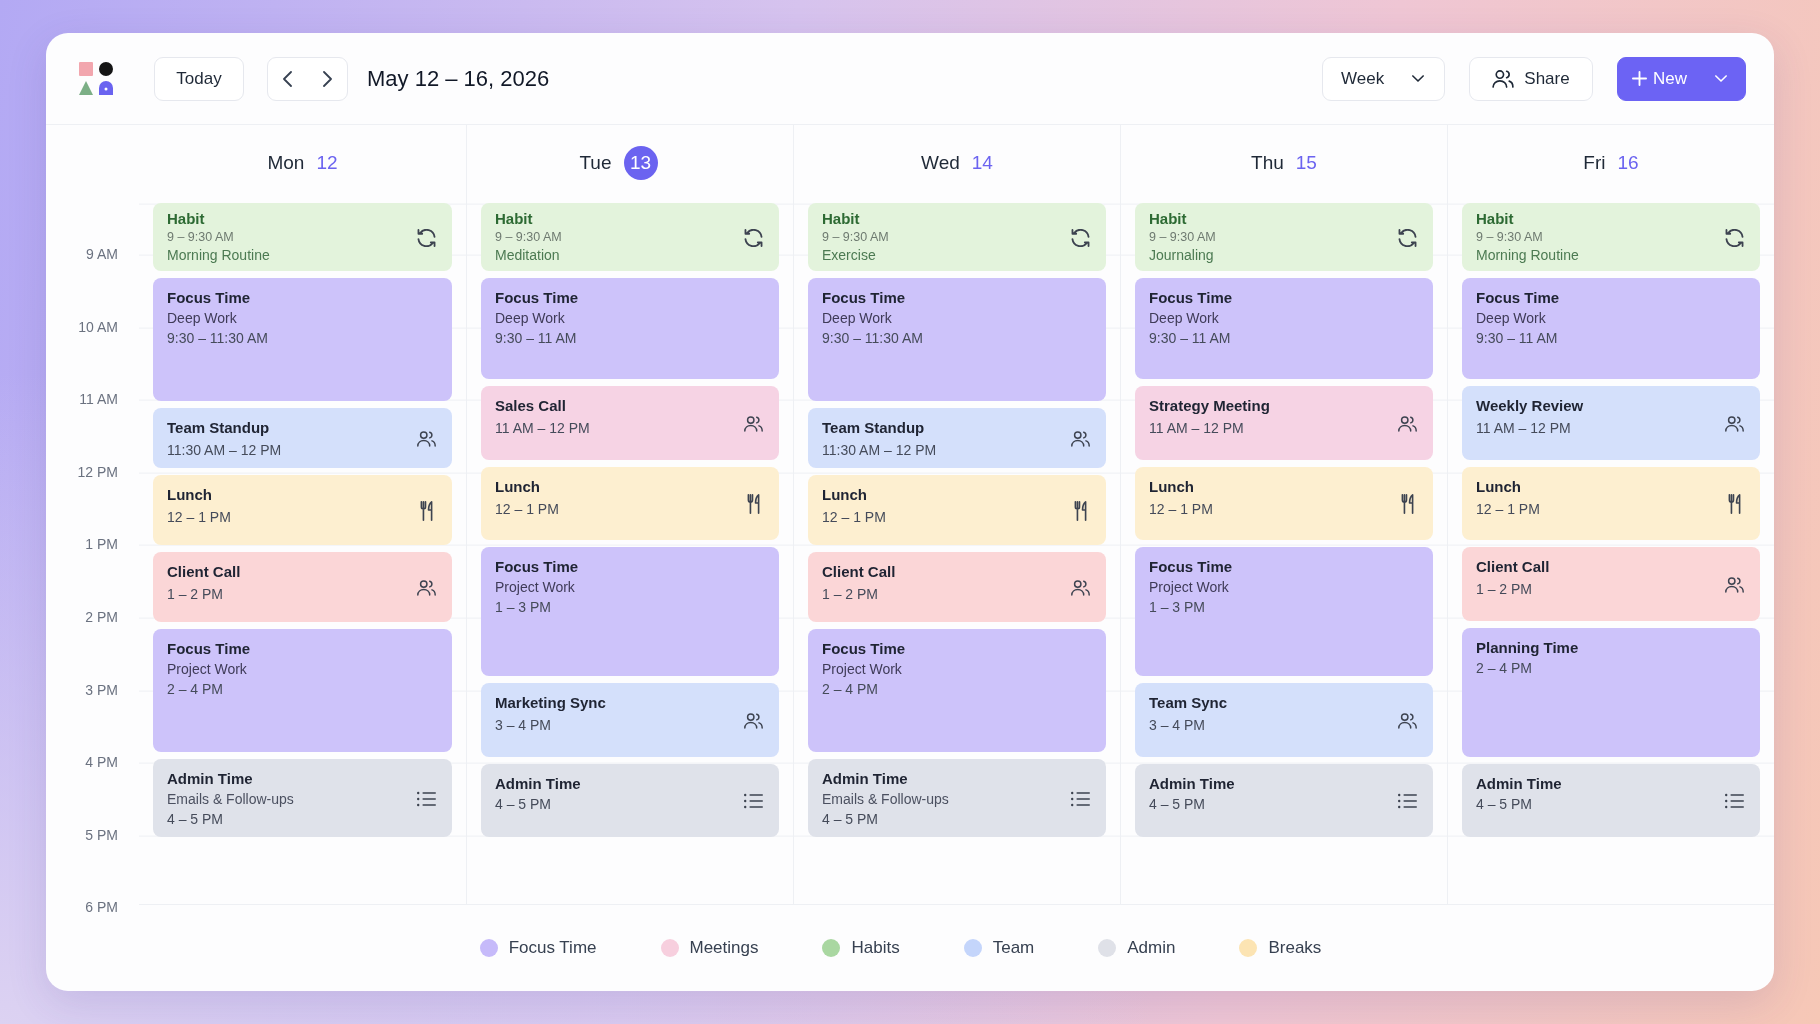 The width and height of the screenshot is (1820, 1024). I want to click on day-date: 12, so click(327, 162).